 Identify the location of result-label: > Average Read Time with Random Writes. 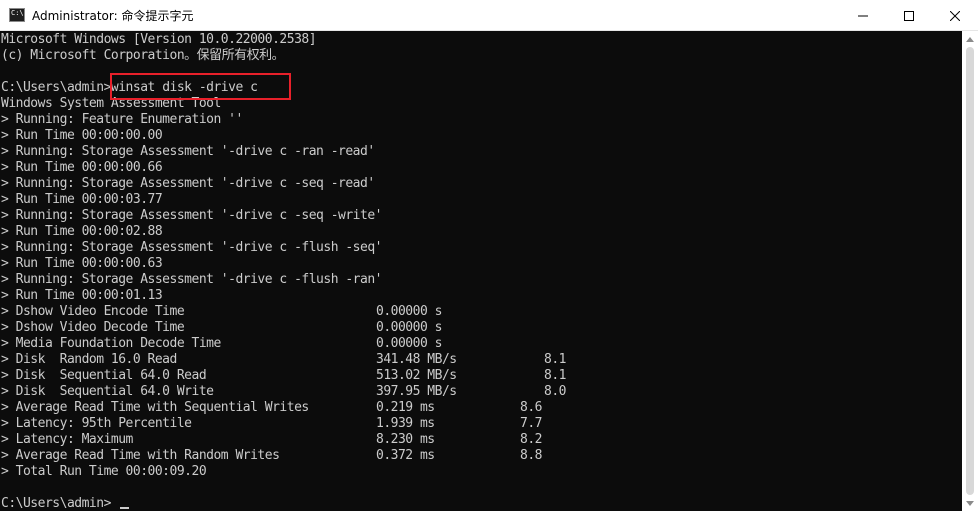
(140, 455).